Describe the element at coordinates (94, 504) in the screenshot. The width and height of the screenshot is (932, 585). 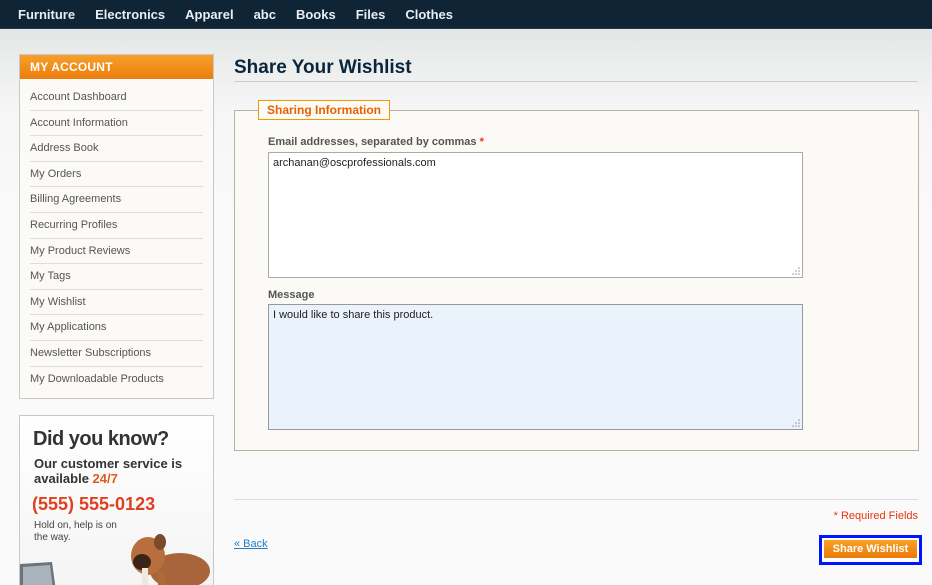
I see `promo-phone: (555) 555-0123` at that location.